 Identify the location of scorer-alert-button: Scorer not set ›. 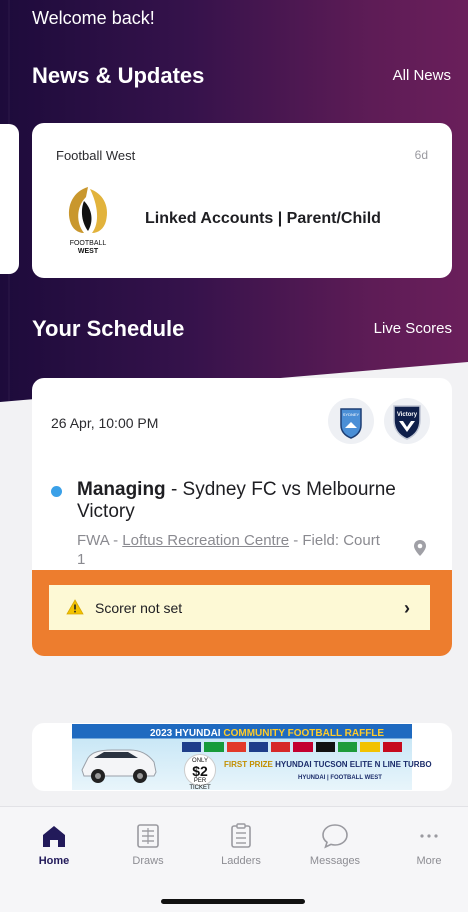
(239, 607).